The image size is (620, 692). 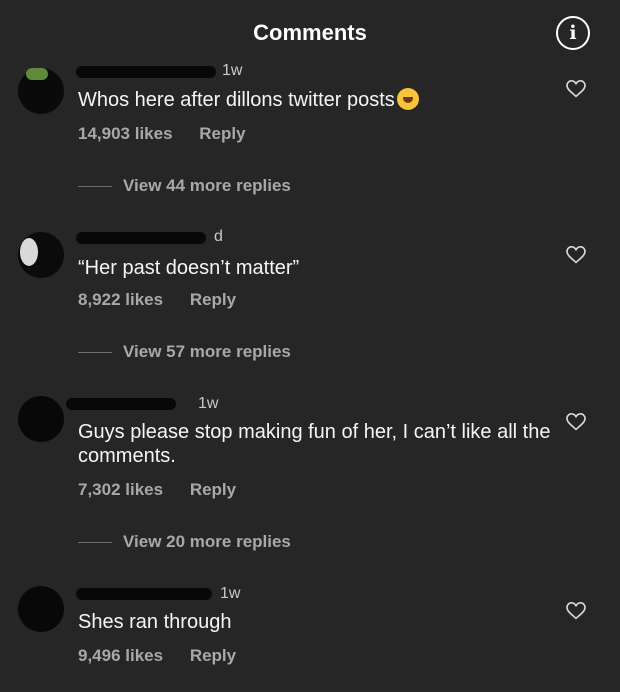 I want to click on comment-meta: 9,496 likes Reply, so click(x=157, y=656).